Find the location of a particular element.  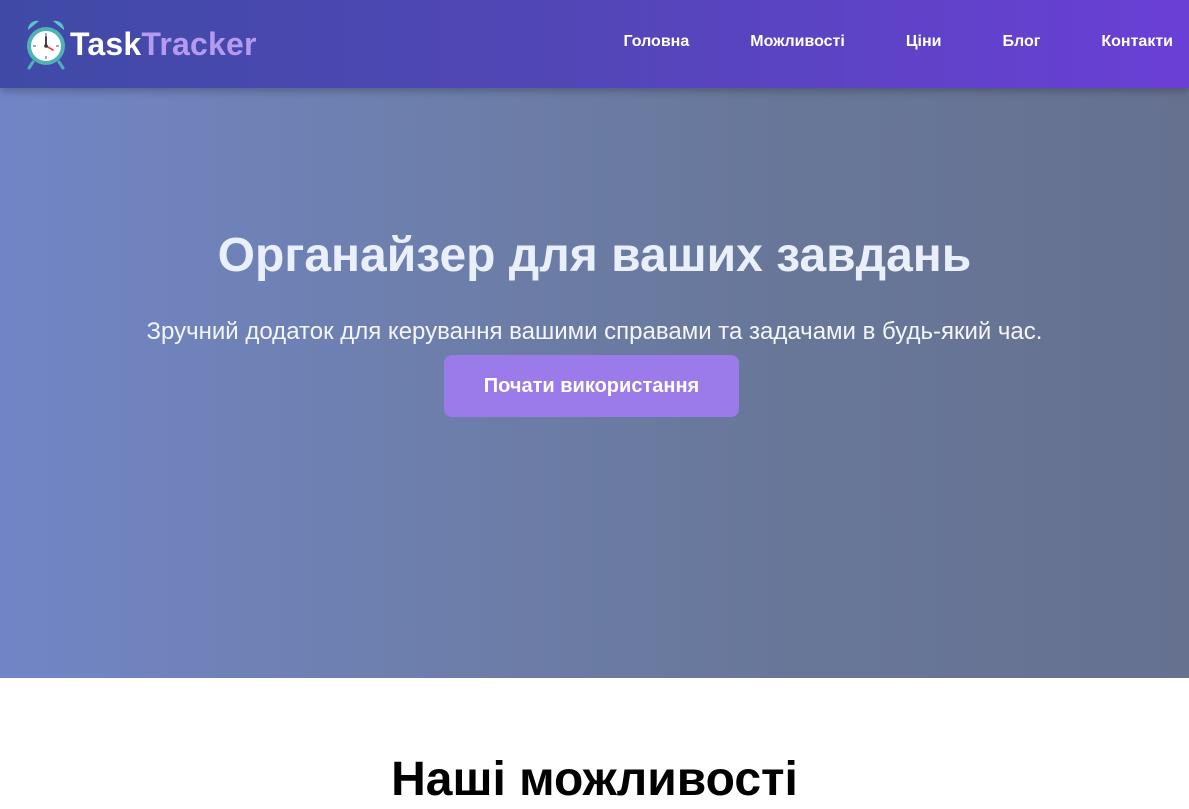

brand-name-part1: Task is located at coordinates (106, 43).